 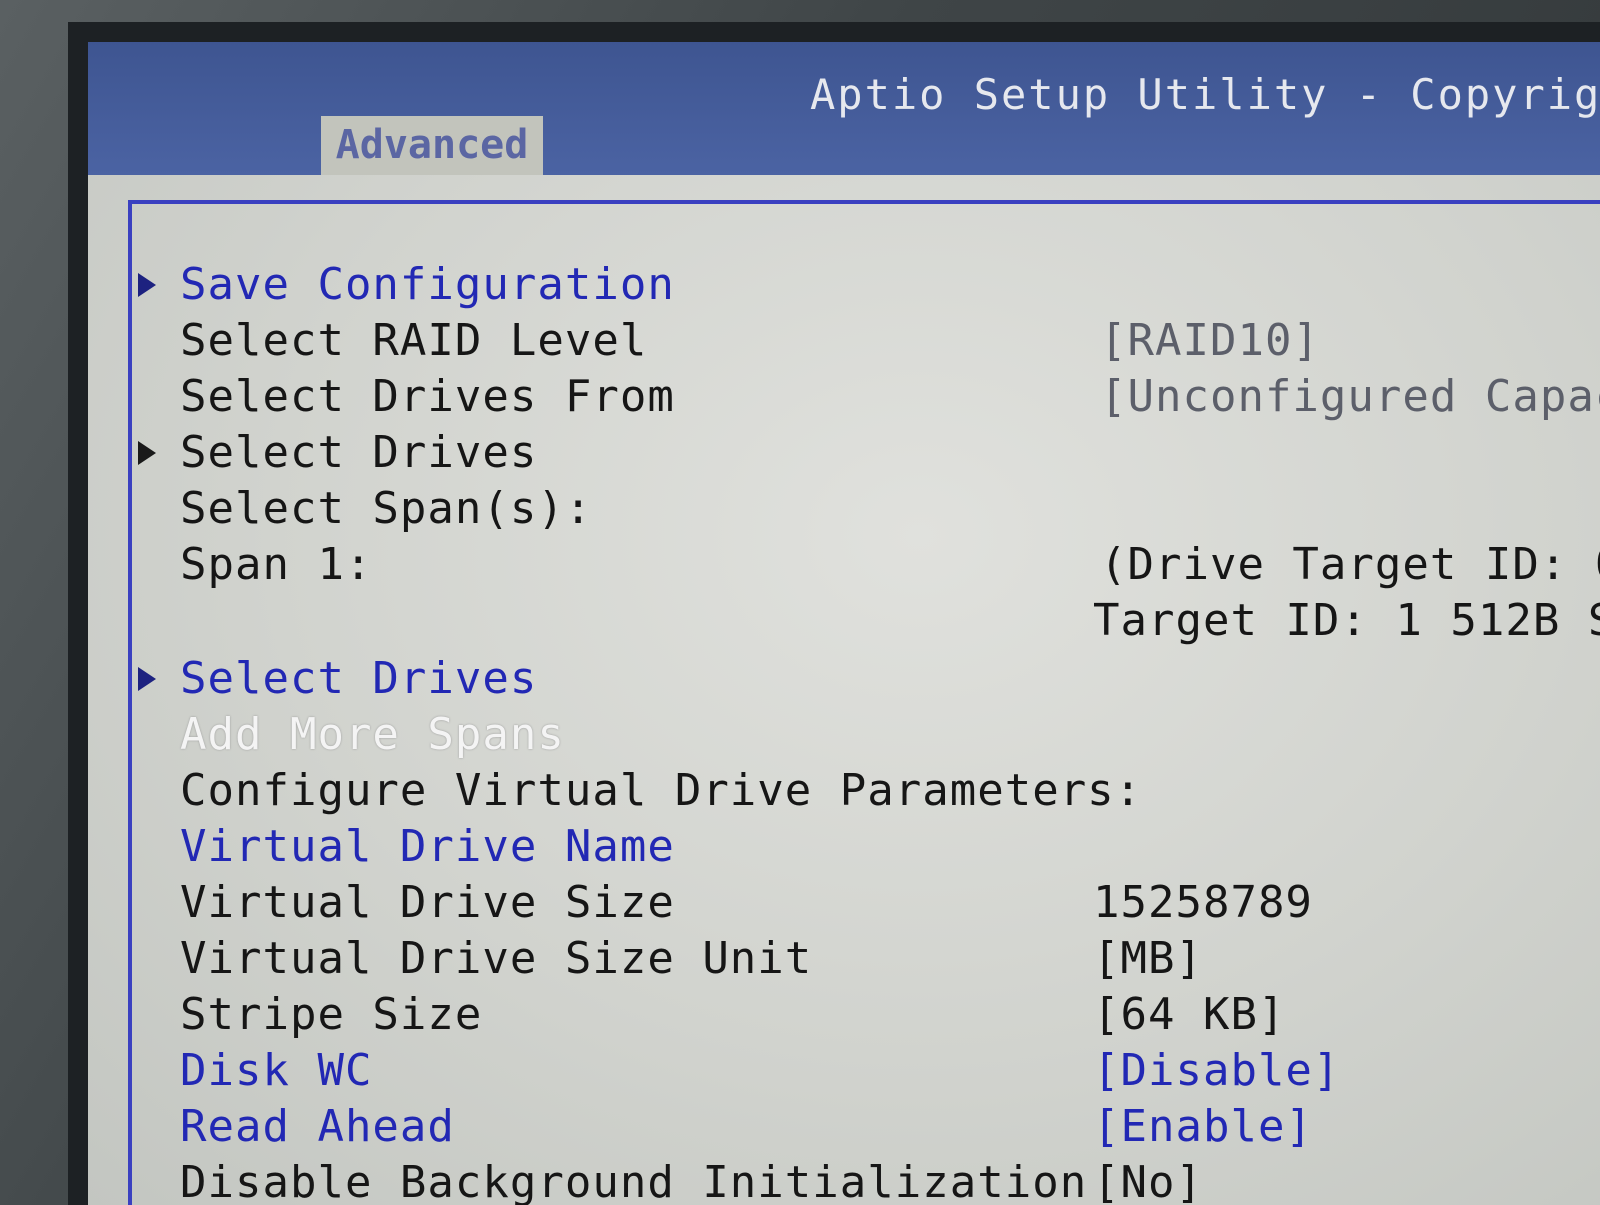 I want to click on tab-advanced: Advanced, so click(x=432, y=145).